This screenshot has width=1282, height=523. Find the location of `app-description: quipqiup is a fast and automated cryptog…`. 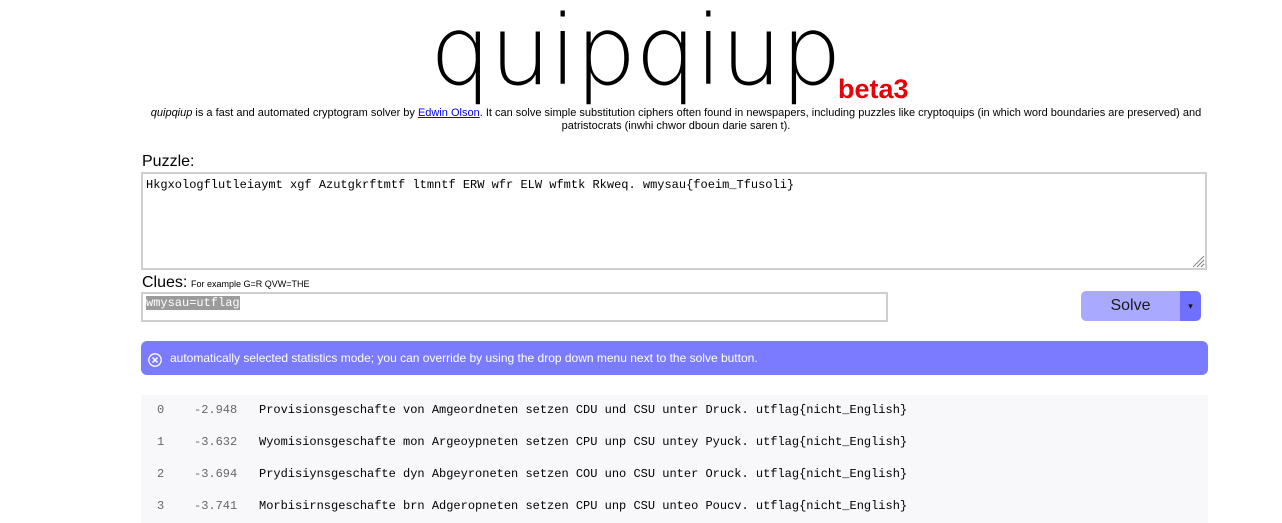

app-description: quipqiup is a fast and automated cryptog… is located at coordinates (676, 120).